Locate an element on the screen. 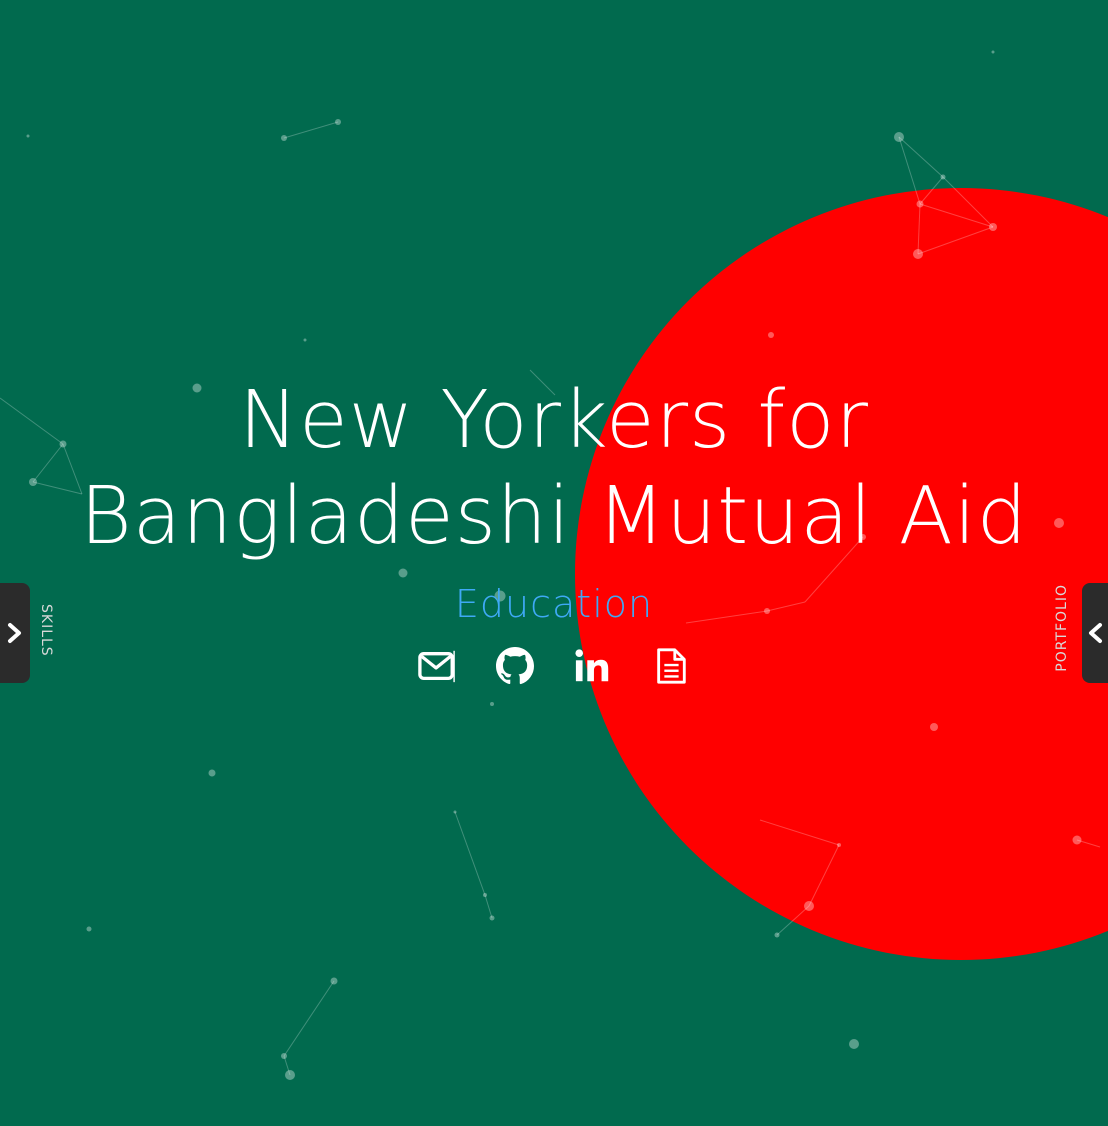  portfolio-nav-button is located at coordinates (1095, 633).